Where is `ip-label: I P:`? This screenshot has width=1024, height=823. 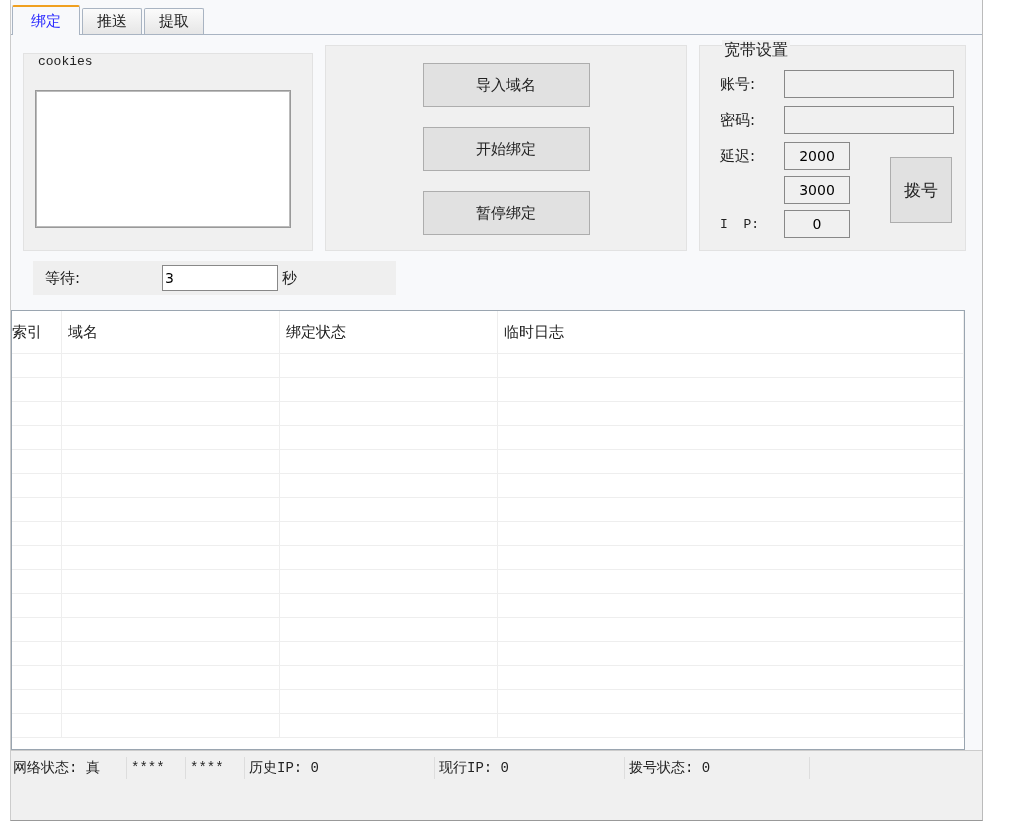
ip-label: I P: is located at coordinates (740, 224).